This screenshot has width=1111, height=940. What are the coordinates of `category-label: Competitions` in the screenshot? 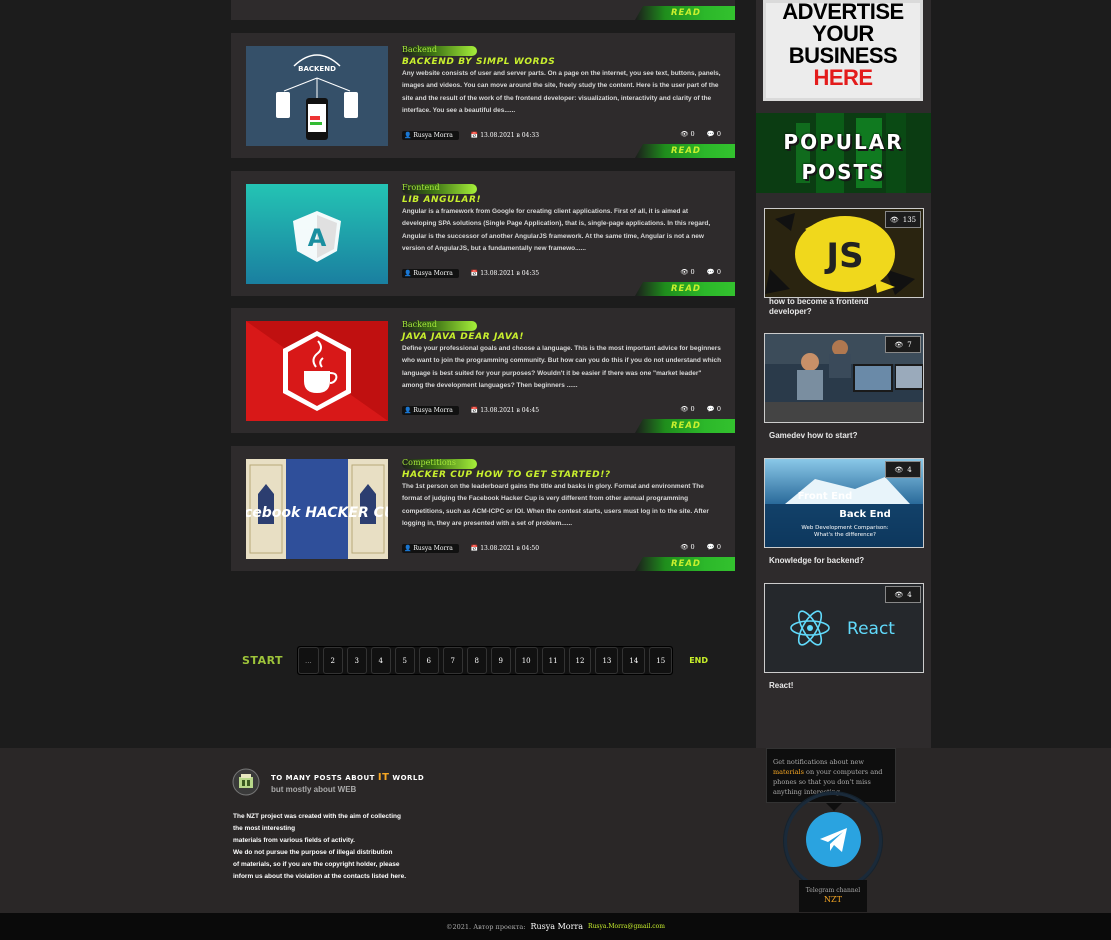 It's located at (429, 462).